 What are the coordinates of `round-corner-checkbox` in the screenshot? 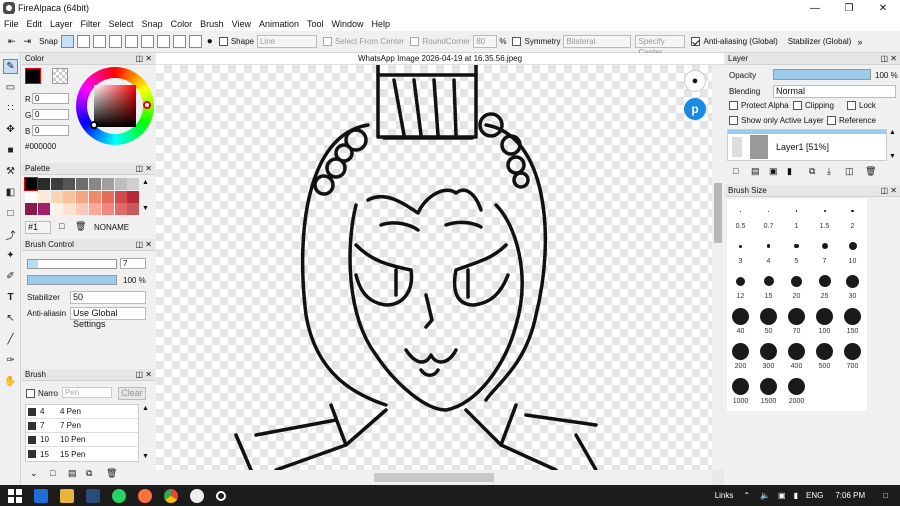 It's located at (415, 41).